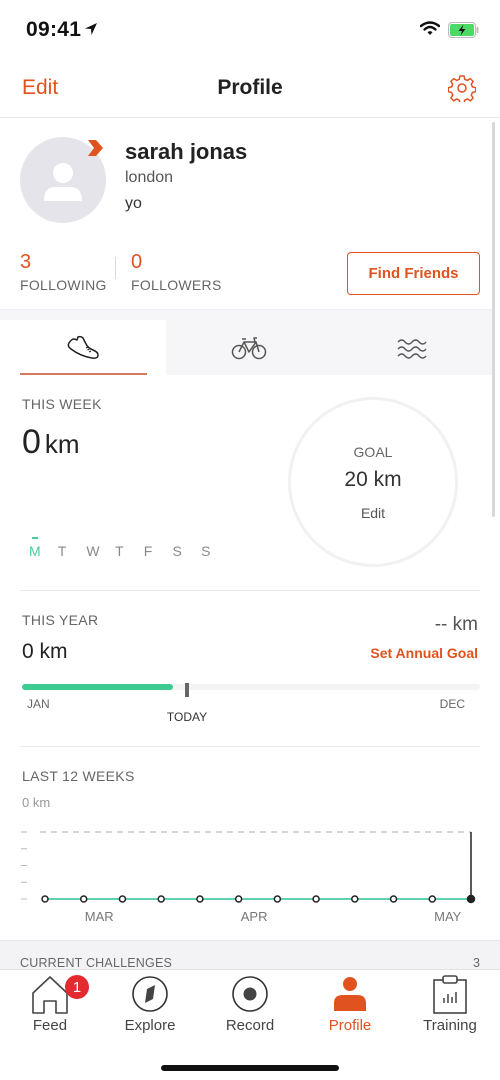 The image size is (500, 1080). Describe the element at coordinates (60, 620) in the screenshot. I see `this-year-label: THIS YEAR` at that location.